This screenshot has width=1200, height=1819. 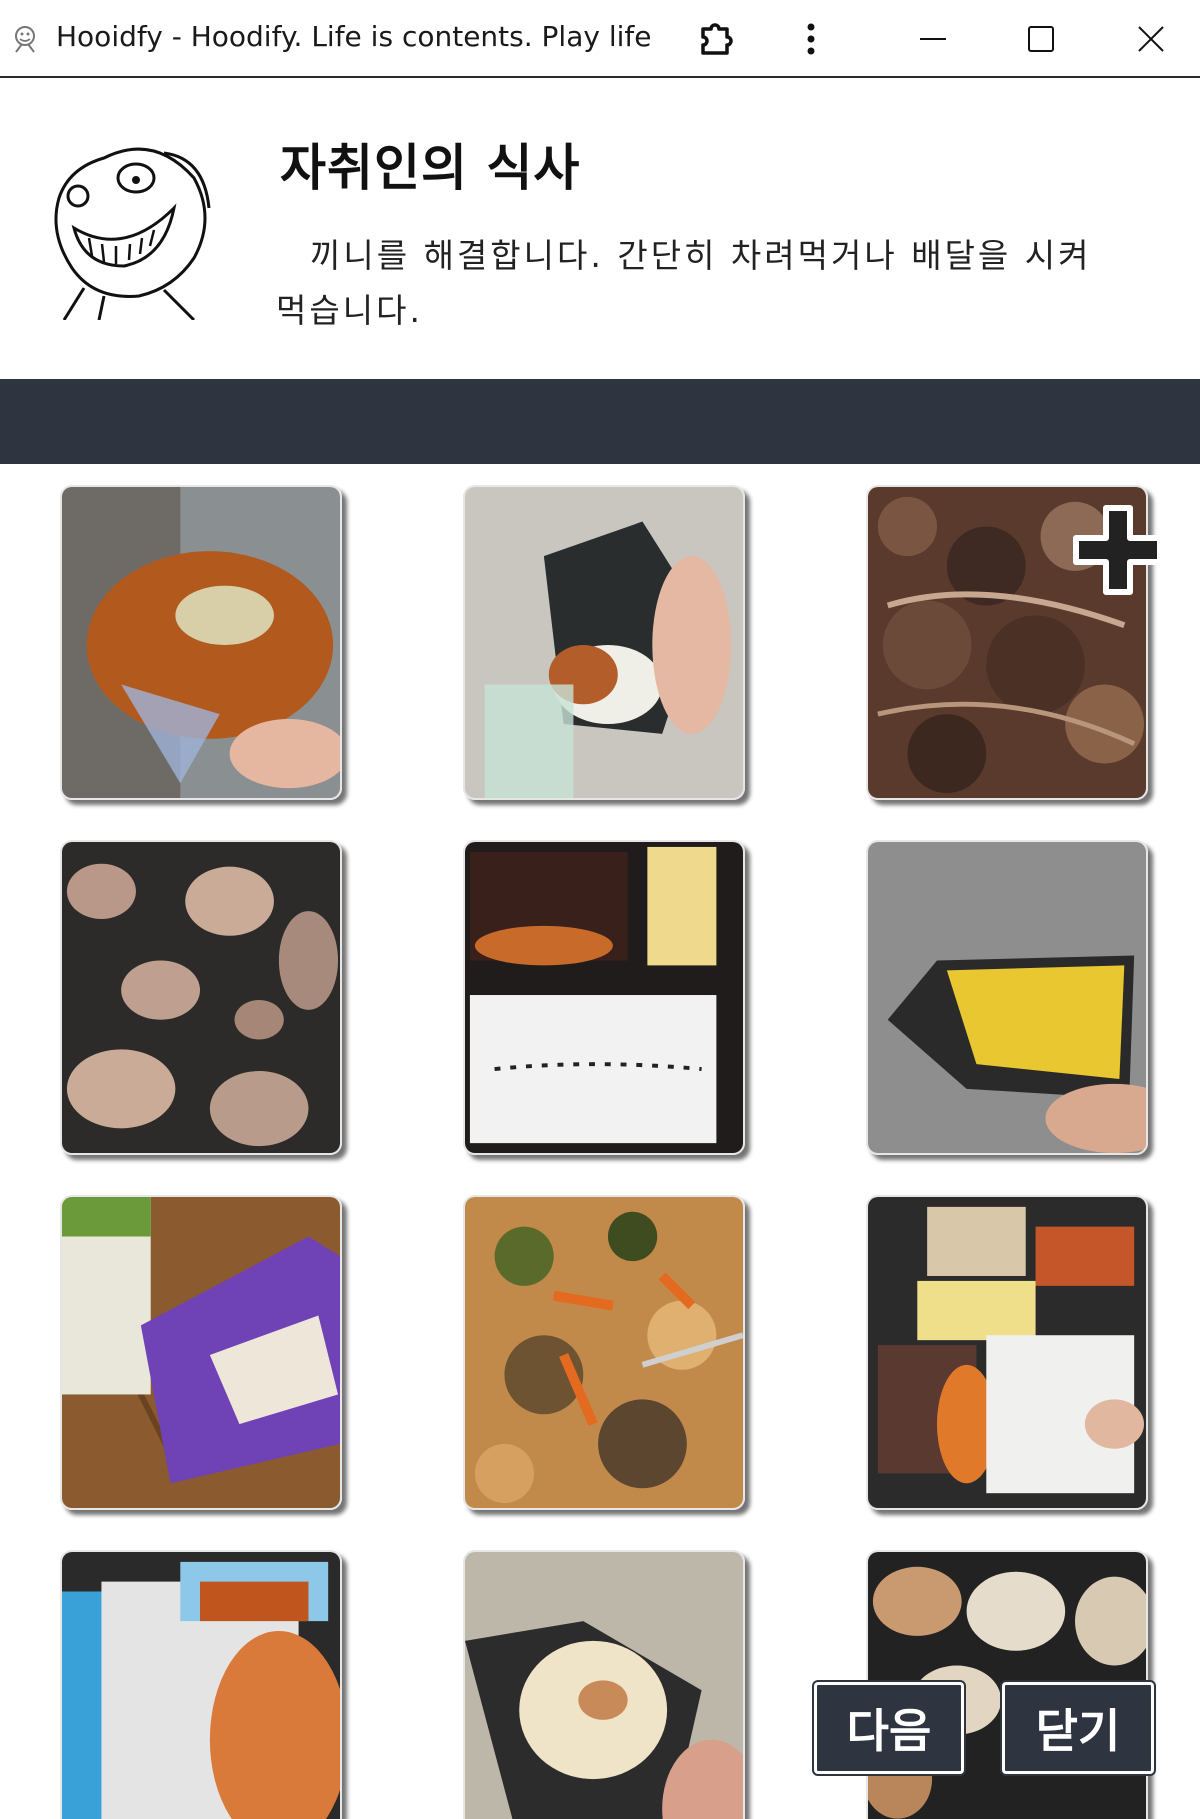 I want to click on maximize-icon, so click(x=1041, y=39).